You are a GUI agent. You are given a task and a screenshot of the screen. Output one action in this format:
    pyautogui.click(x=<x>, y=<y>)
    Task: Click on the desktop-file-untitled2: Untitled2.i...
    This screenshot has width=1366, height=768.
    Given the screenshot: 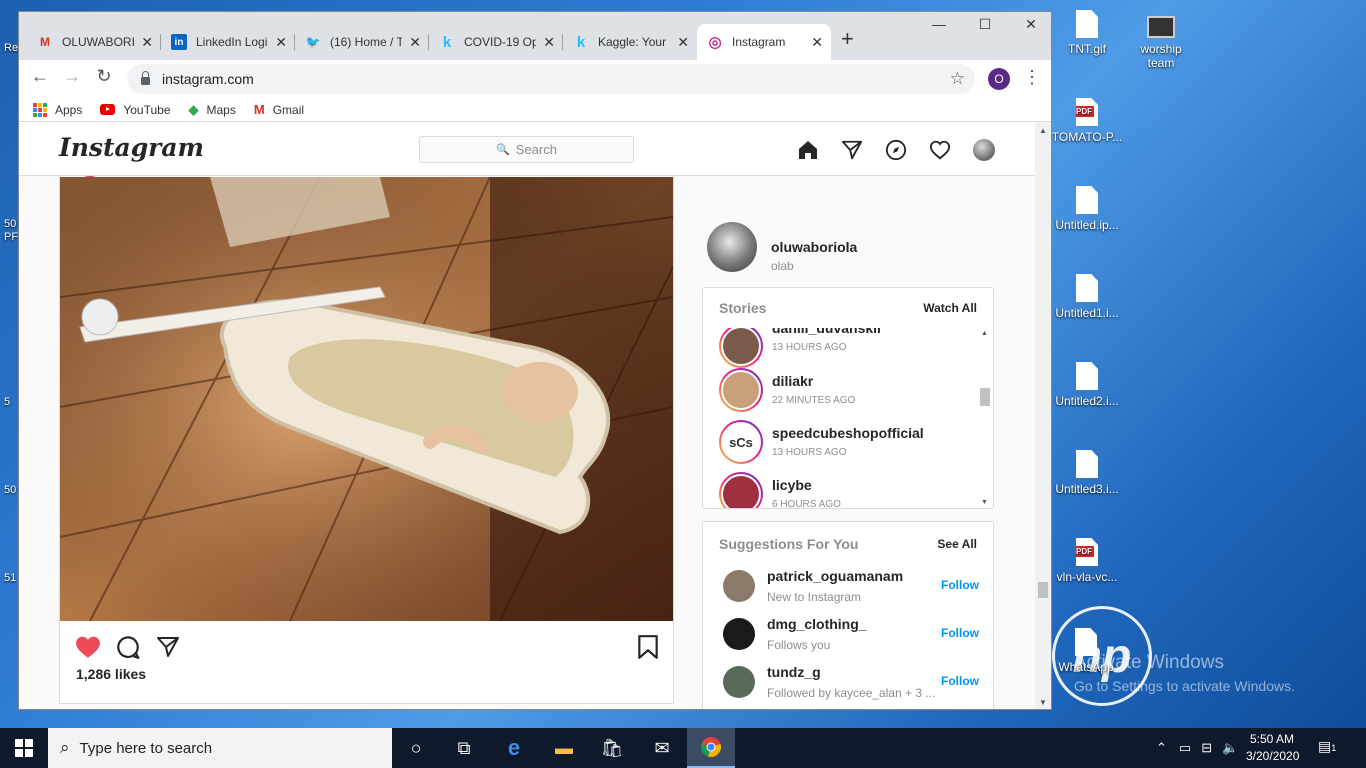 What is the action you would take?
    pyautogui.click(x=1087, y=385)
    